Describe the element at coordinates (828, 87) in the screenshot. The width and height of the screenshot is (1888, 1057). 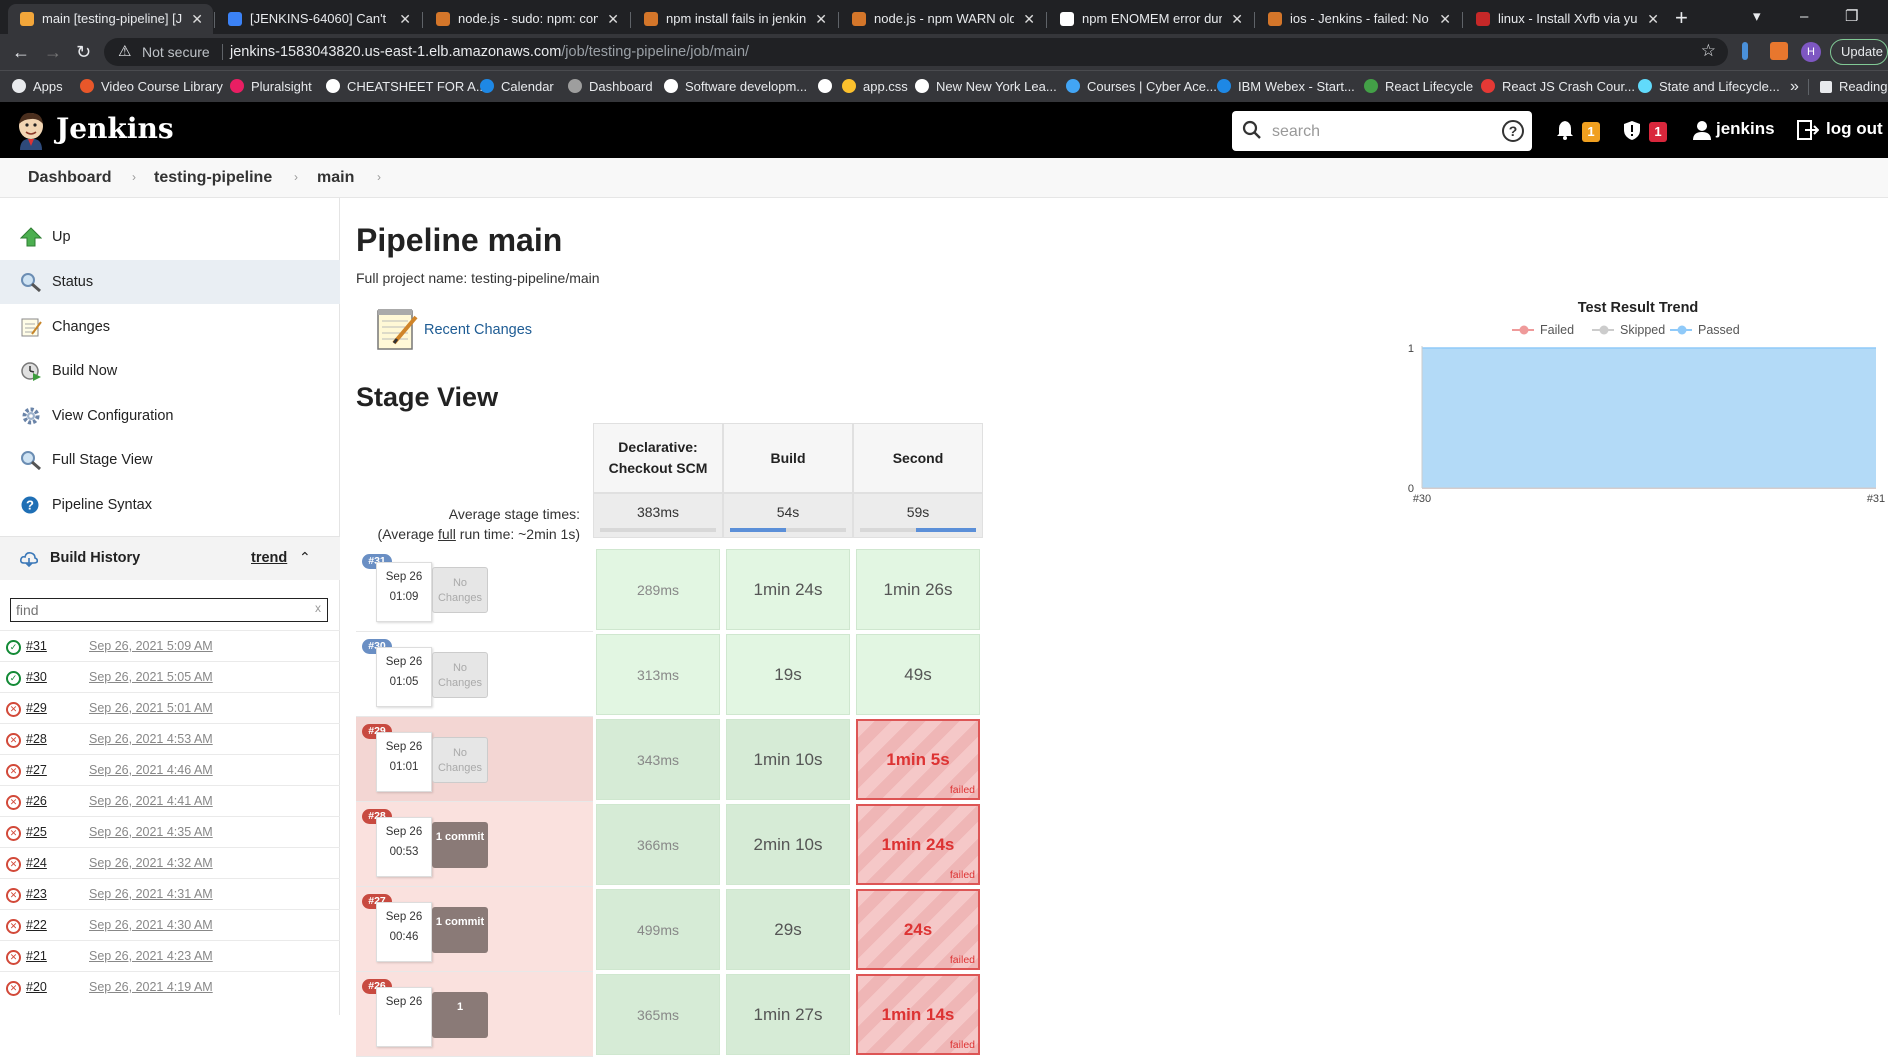
I see `bookmark-item` at that location.